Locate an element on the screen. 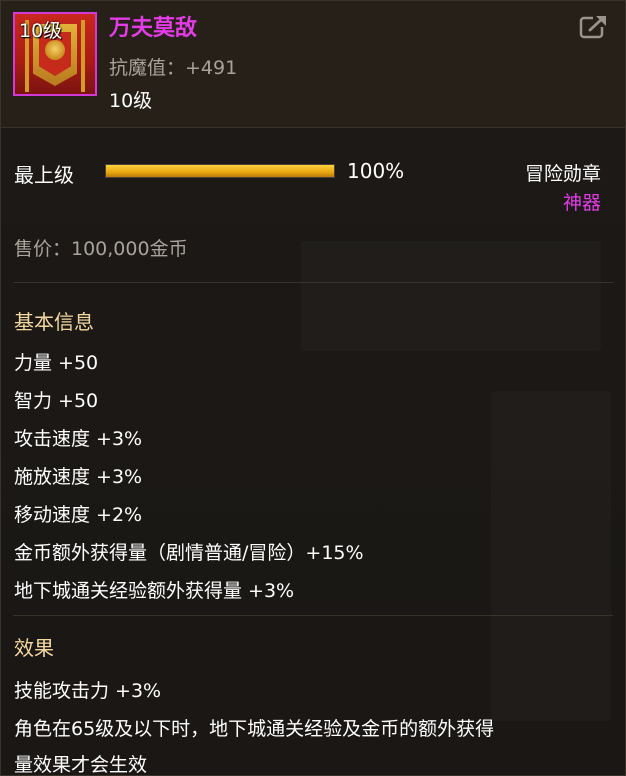 The image size is (626, 776). magic-resist-stat: 抗魔值：+491 is located at coordinates (173, 68).